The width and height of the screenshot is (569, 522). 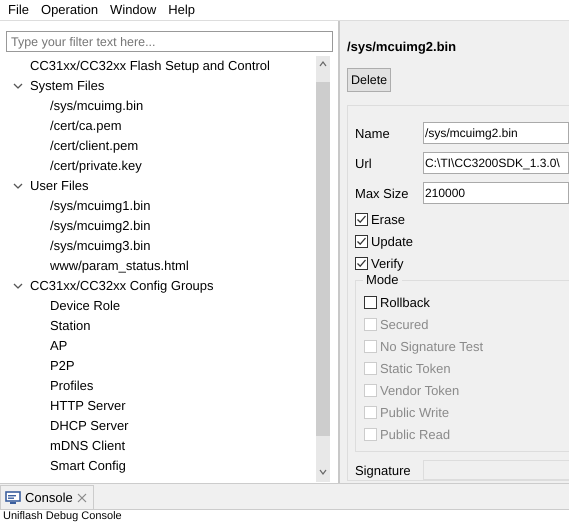 I want to click on field-label: Max Size, so click(x=382, y=193).